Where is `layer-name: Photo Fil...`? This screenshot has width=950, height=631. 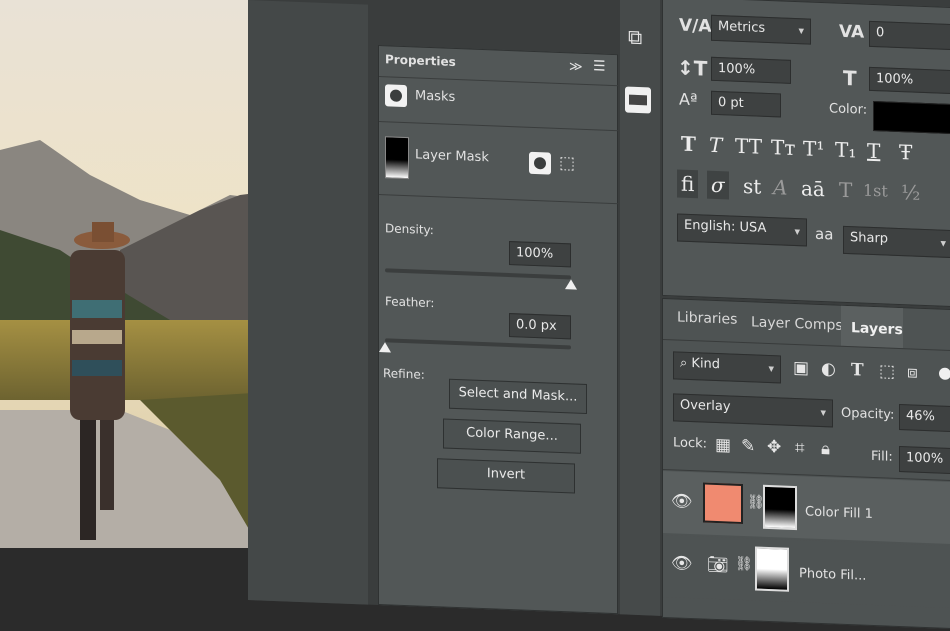
layer-name: Photo Fil... is located at coordinates (832, 575).